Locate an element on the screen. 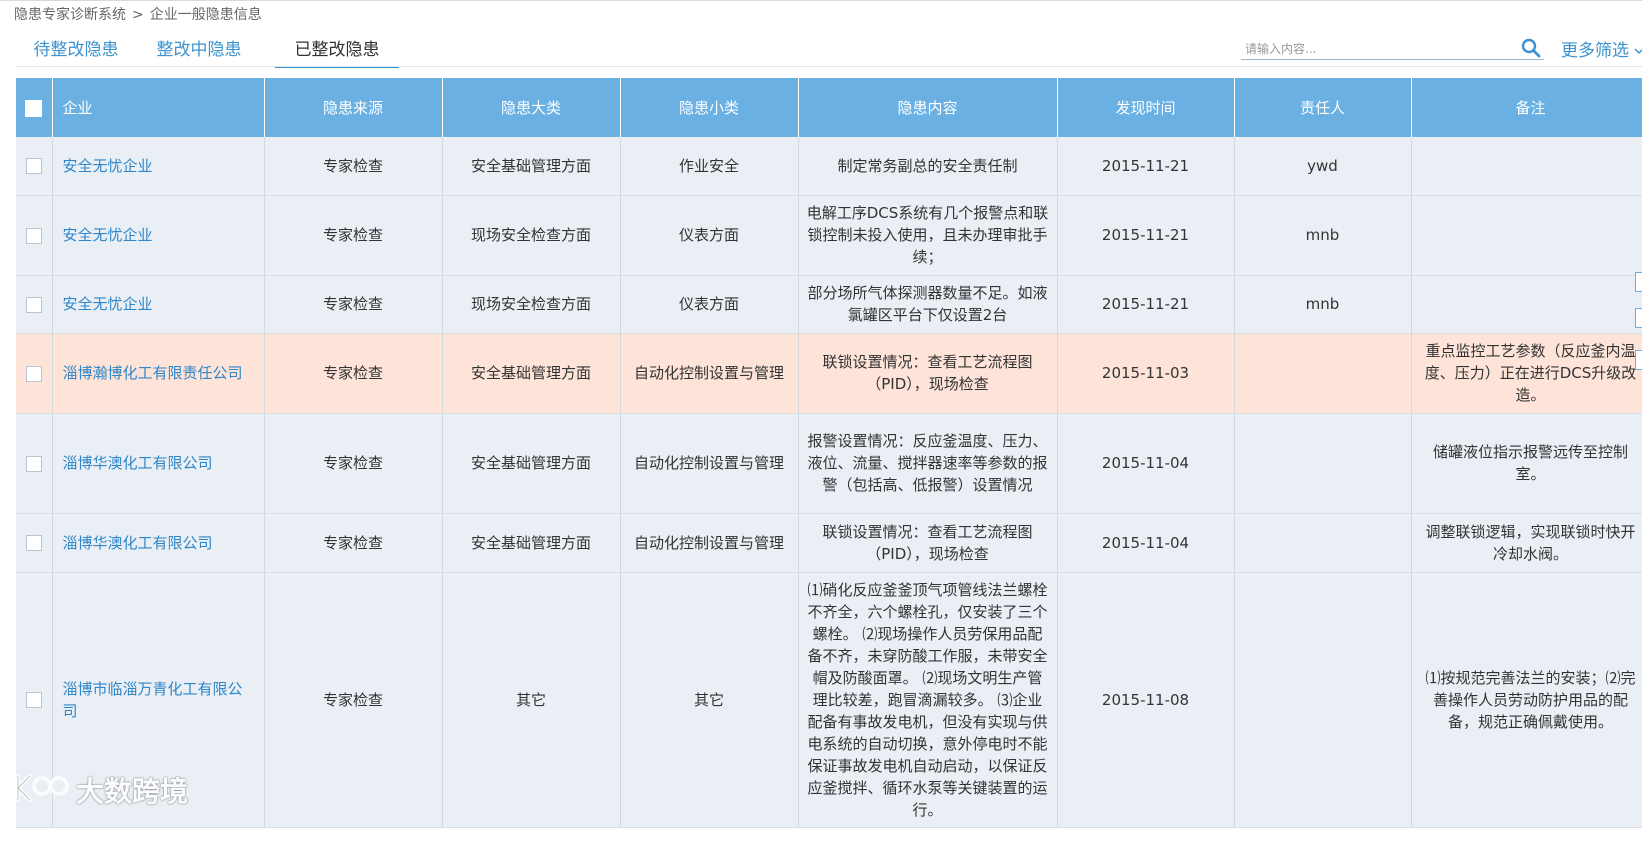  search-icon is located at coordinates (1531, 48).